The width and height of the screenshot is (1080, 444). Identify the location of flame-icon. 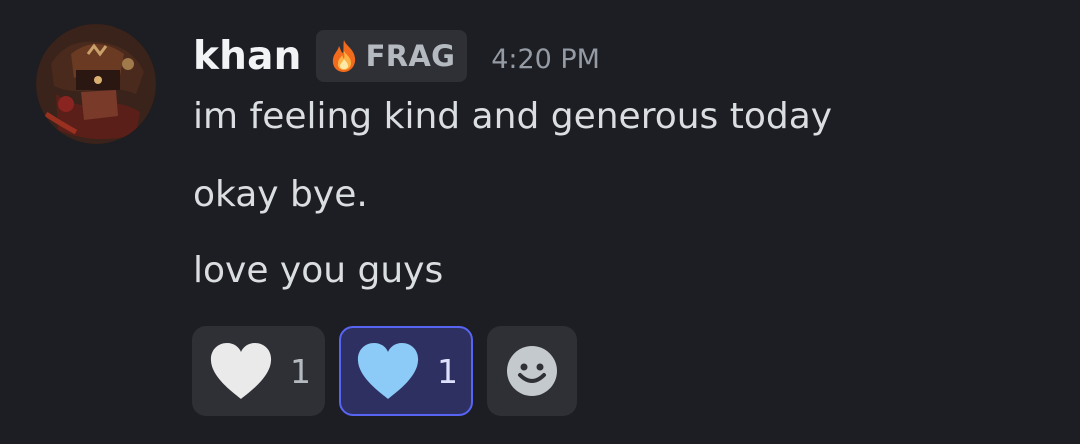
(343, 56).